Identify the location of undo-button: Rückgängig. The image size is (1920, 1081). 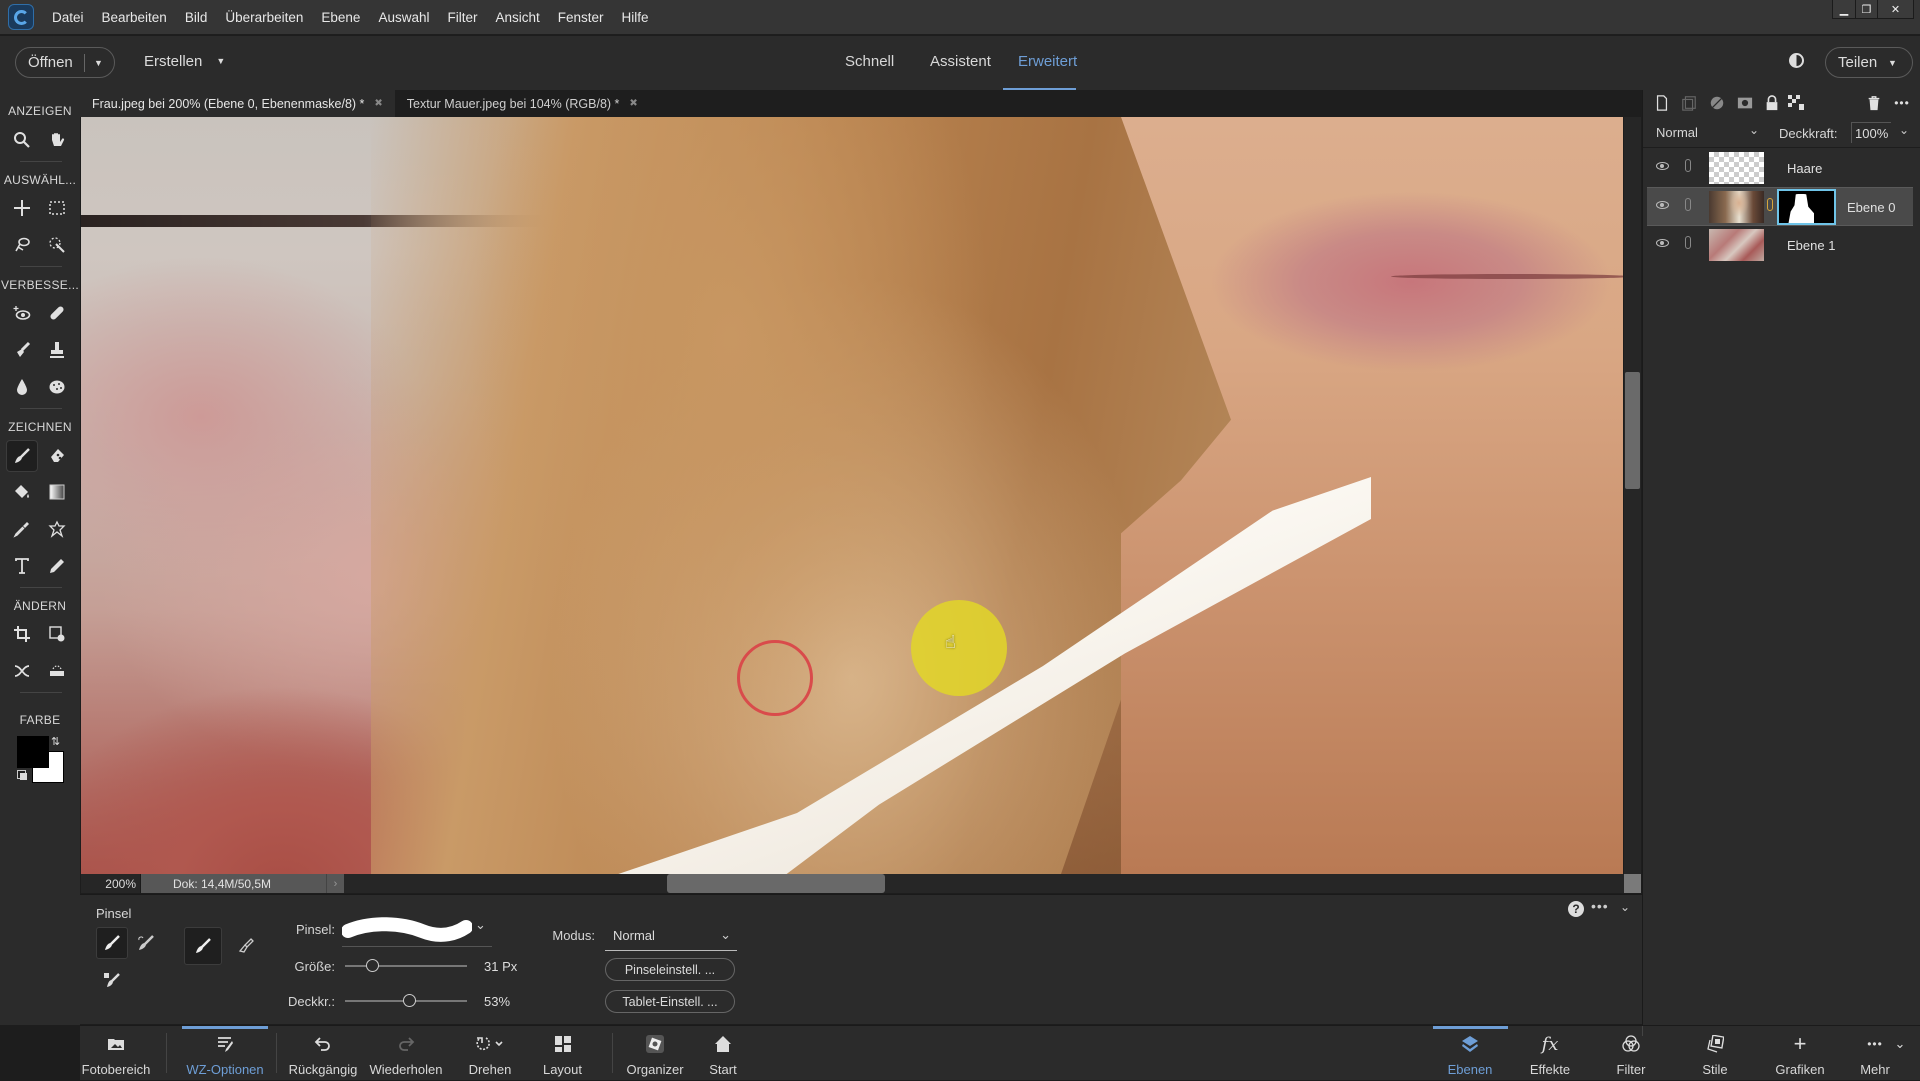
(323, 1053).